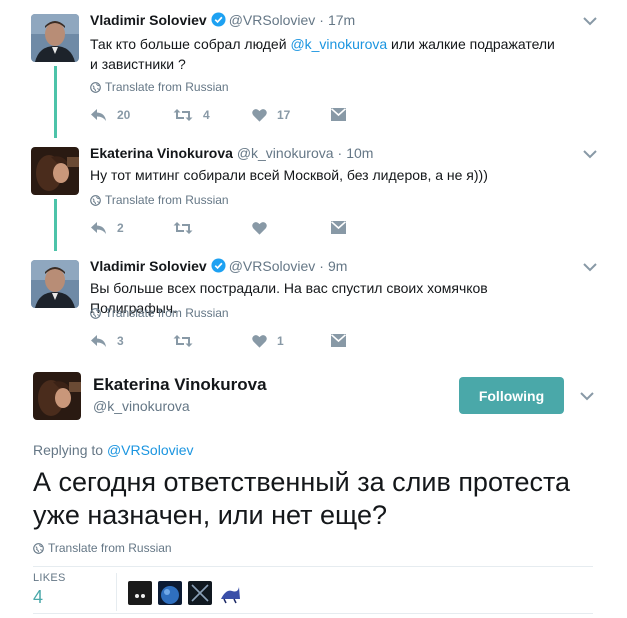 This screenshot has height=618, width=627. I want to click on likers-list, so click(188, 593).